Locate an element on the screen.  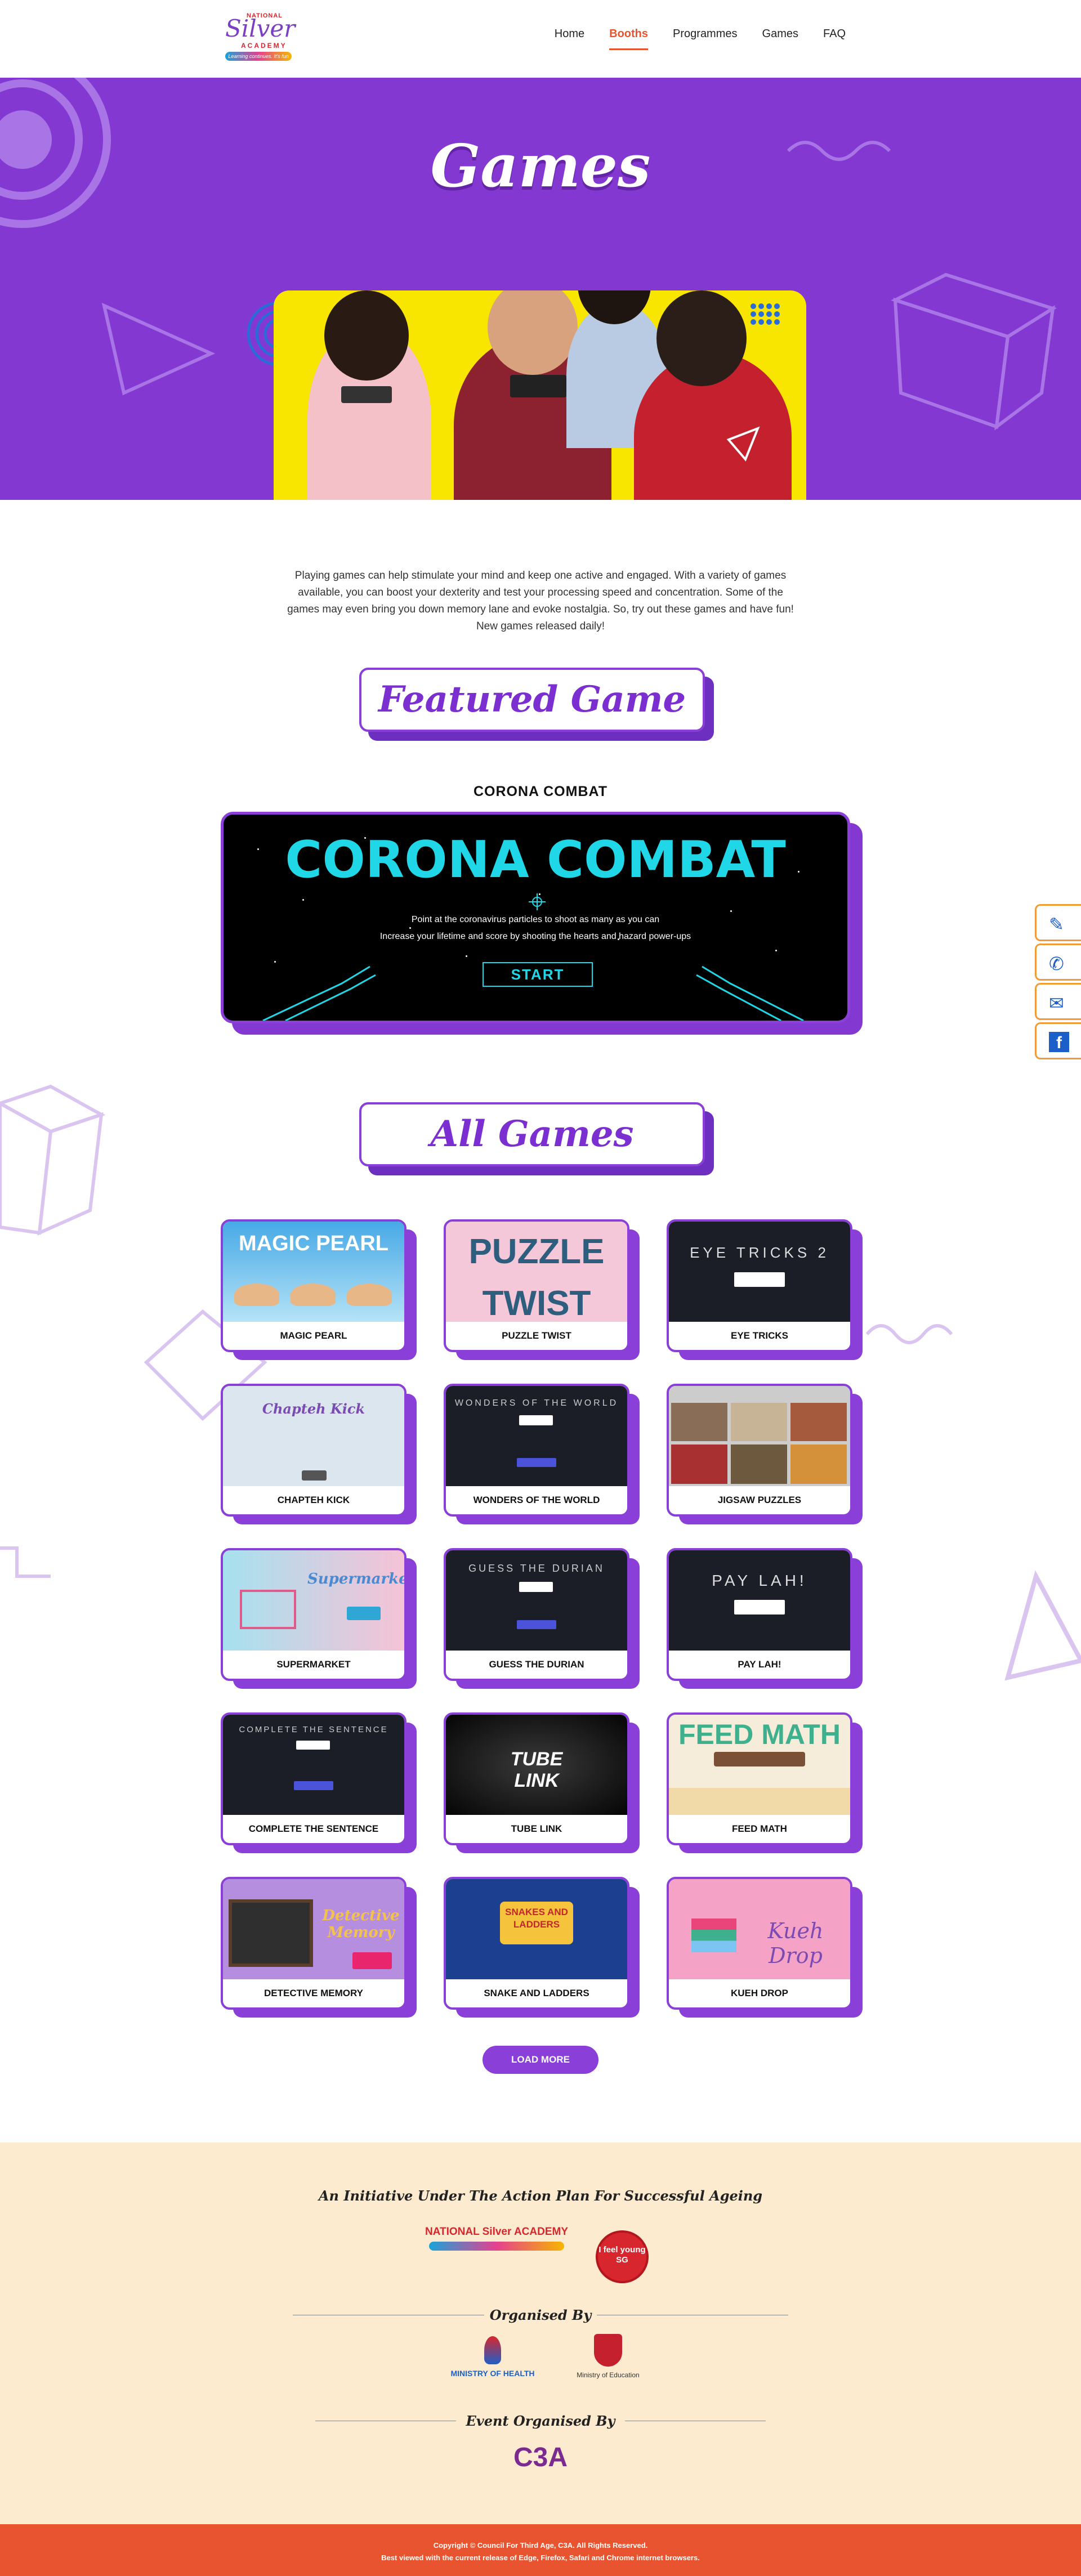
featured-game-name: CORONA COMBAT is located at coordinates (540, 791).